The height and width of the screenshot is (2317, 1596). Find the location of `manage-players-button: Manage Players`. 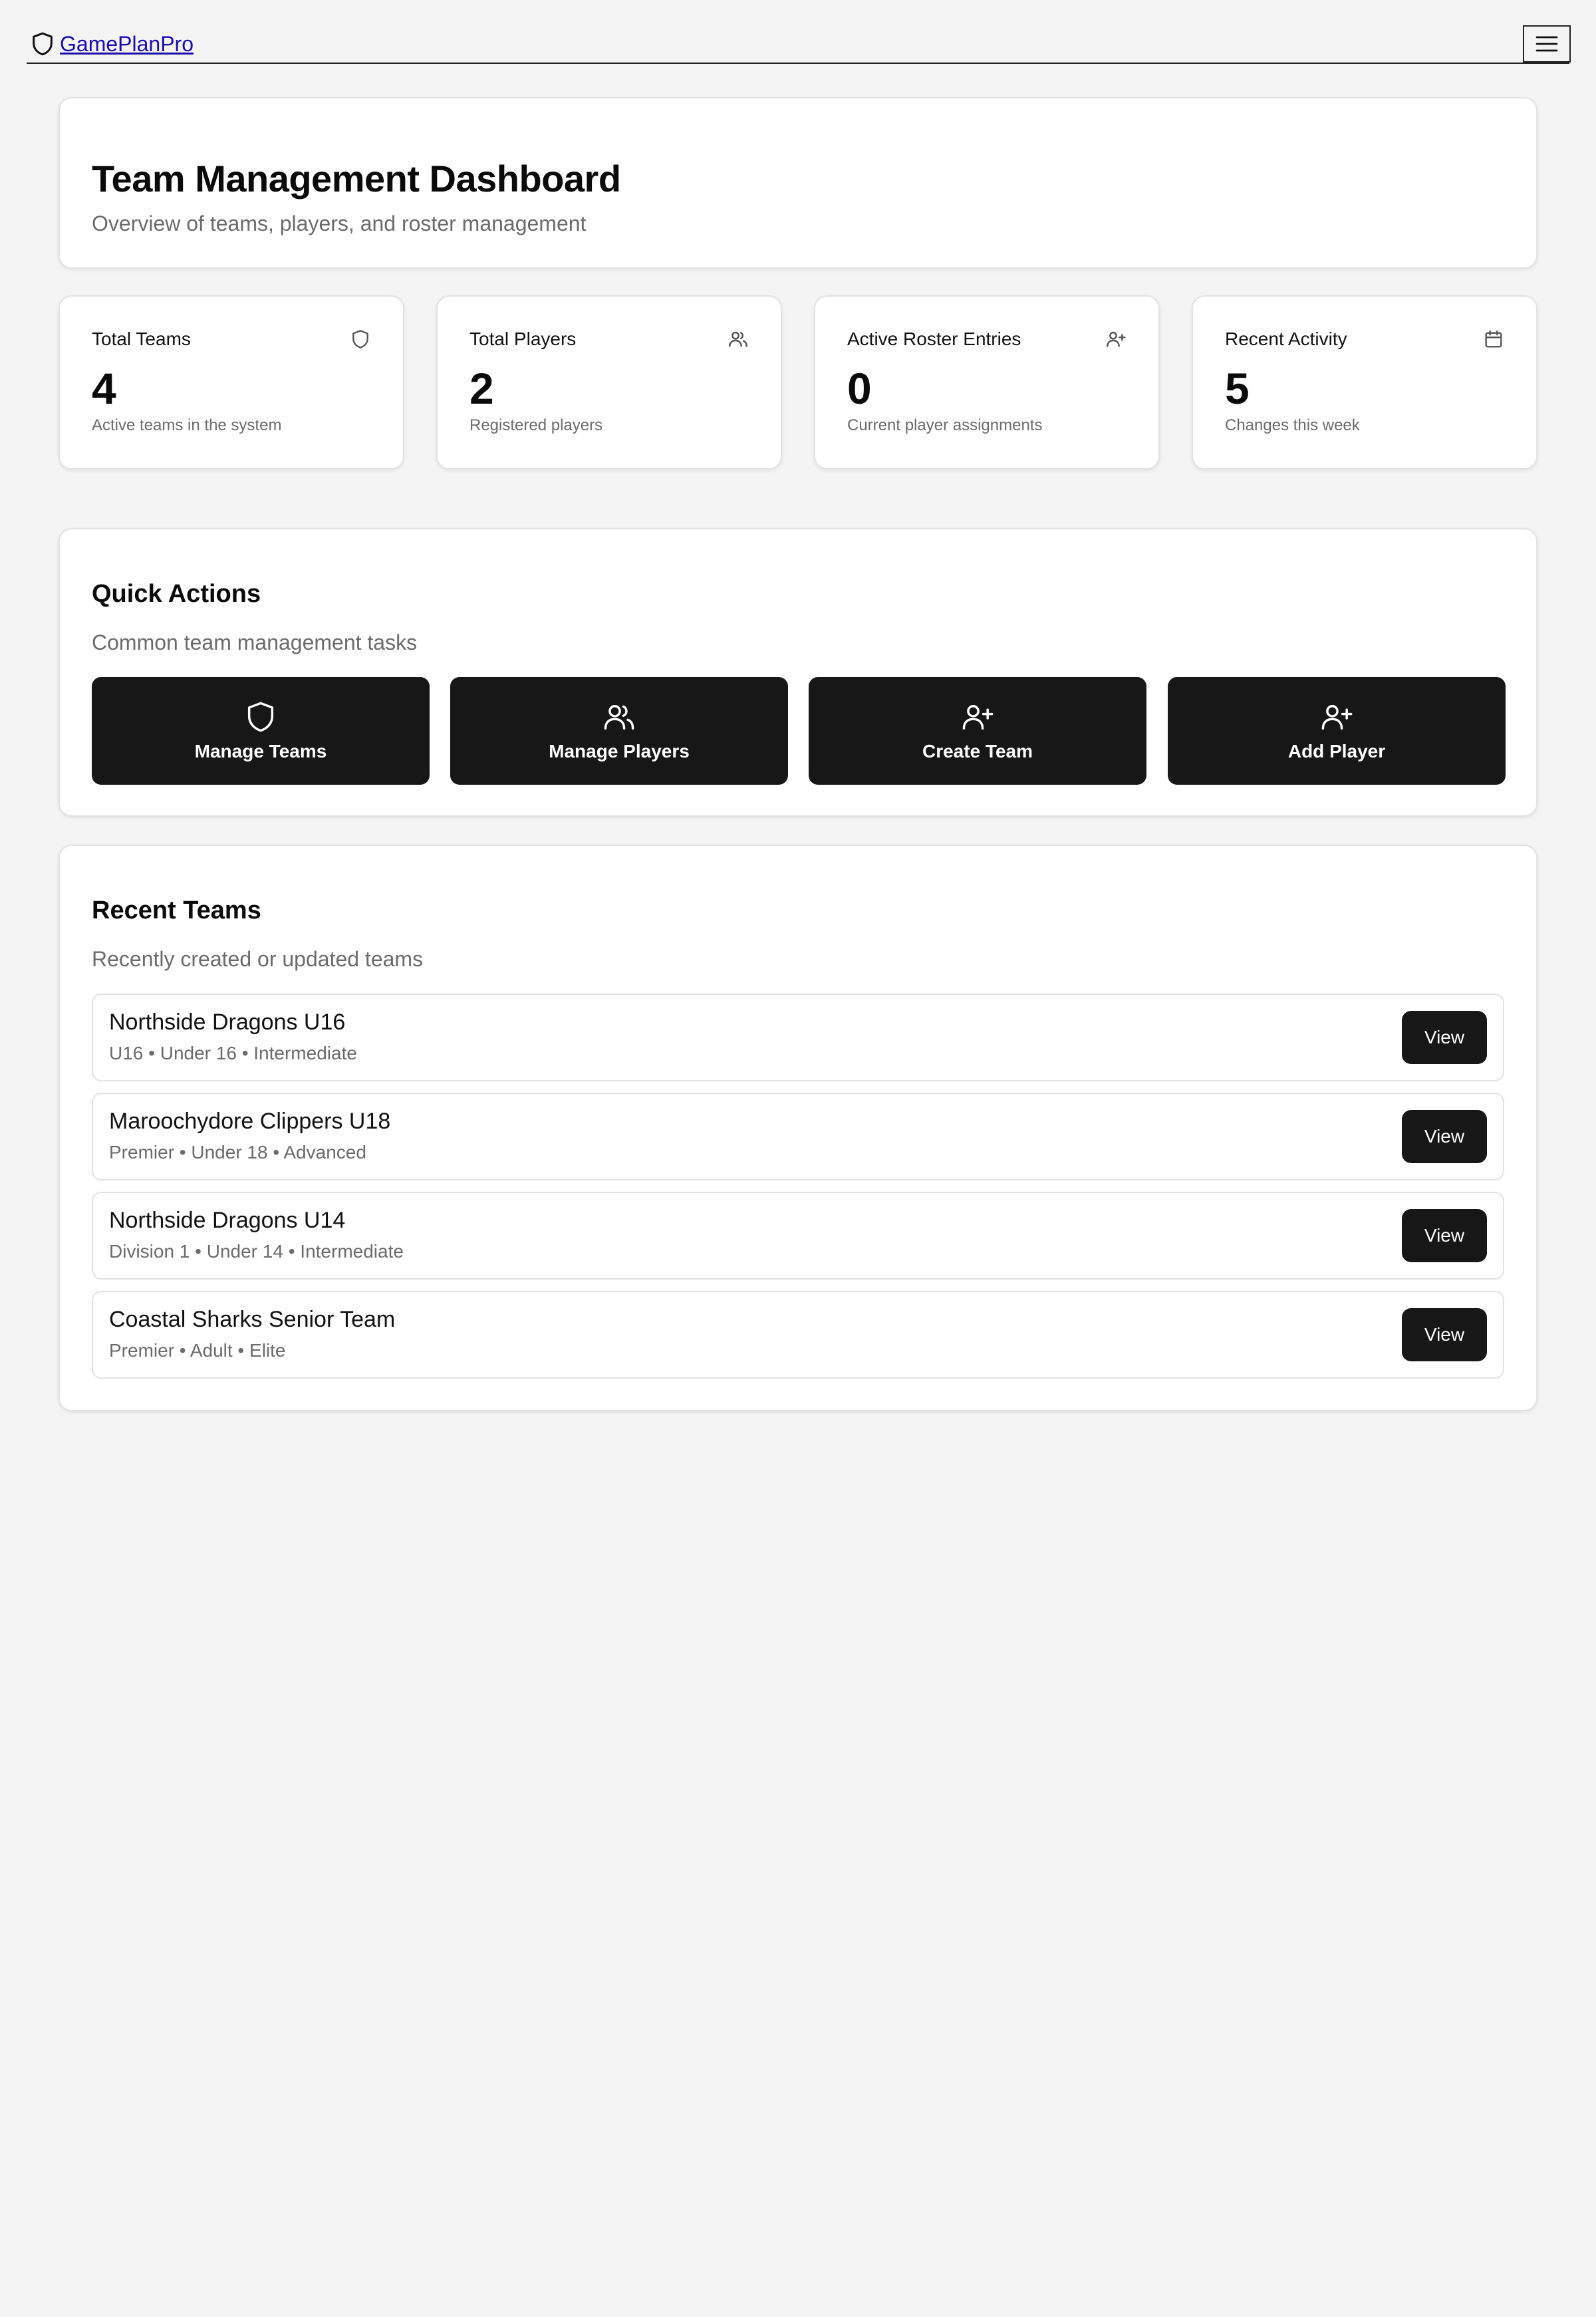

manage-players-button: Manage Players is located at coordinates (619, 731).